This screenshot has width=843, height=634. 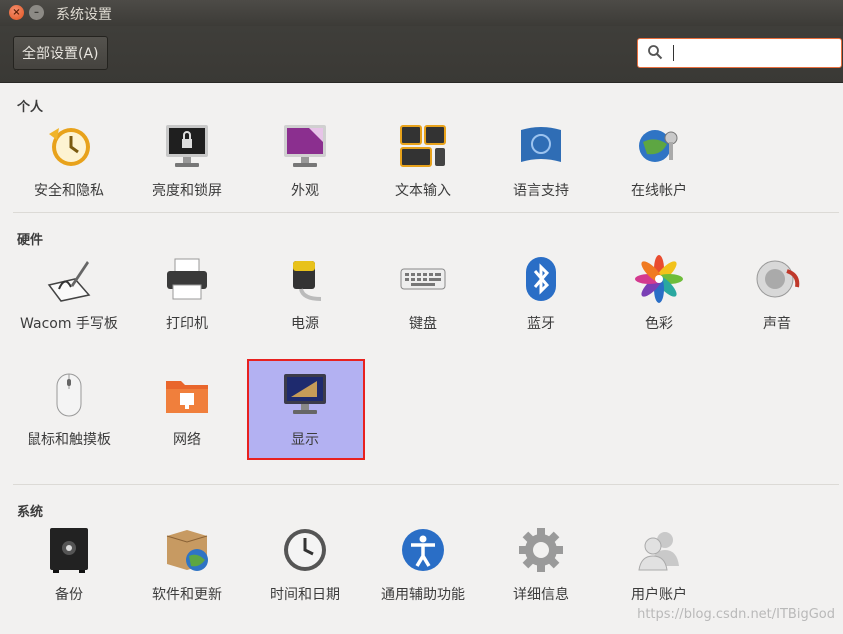 I want to click on settings-item-bluetooth: 蓝牙, so click(x=541, y=295).